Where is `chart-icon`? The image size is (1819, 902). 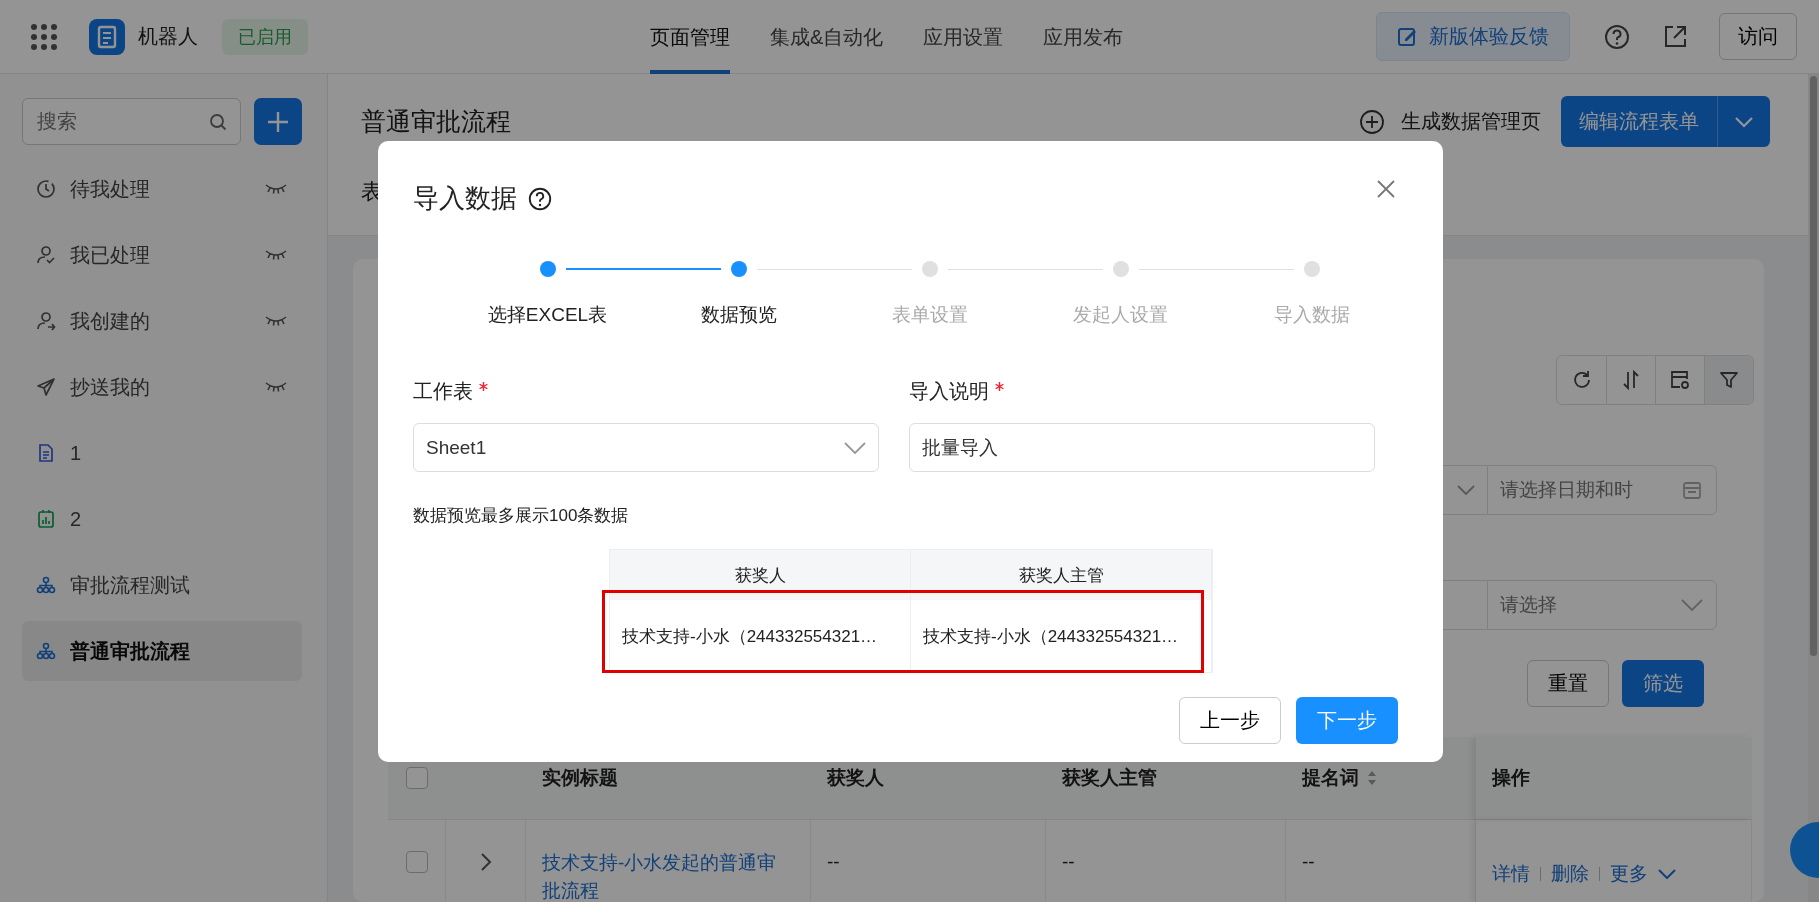 chart-icon is located at coordinates (46, 519).